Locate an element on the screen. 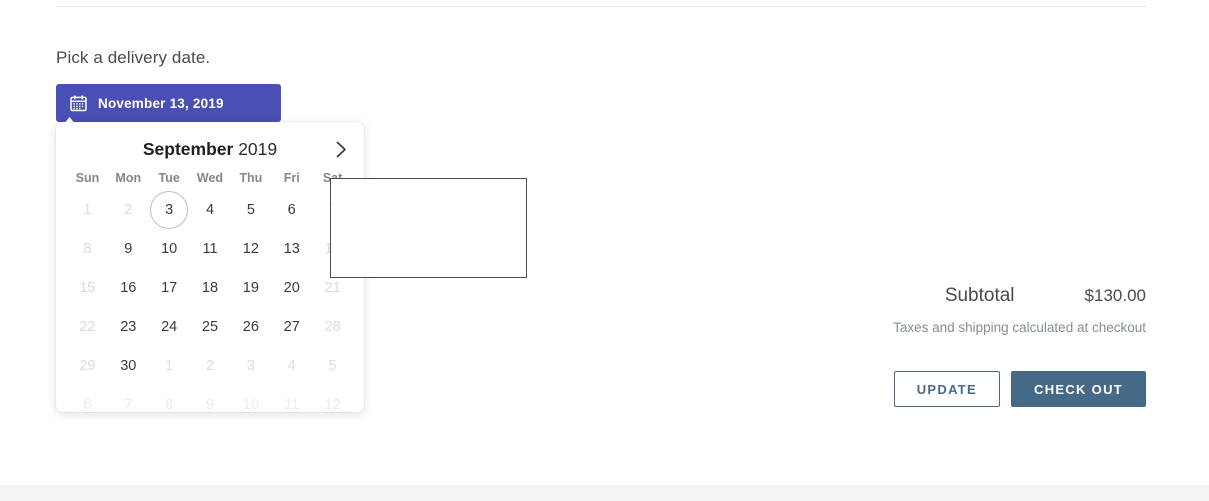 The height and width of the screenshot is (501, 1209). calendar-day-cell: 28 is located at coordinates (332, 326).